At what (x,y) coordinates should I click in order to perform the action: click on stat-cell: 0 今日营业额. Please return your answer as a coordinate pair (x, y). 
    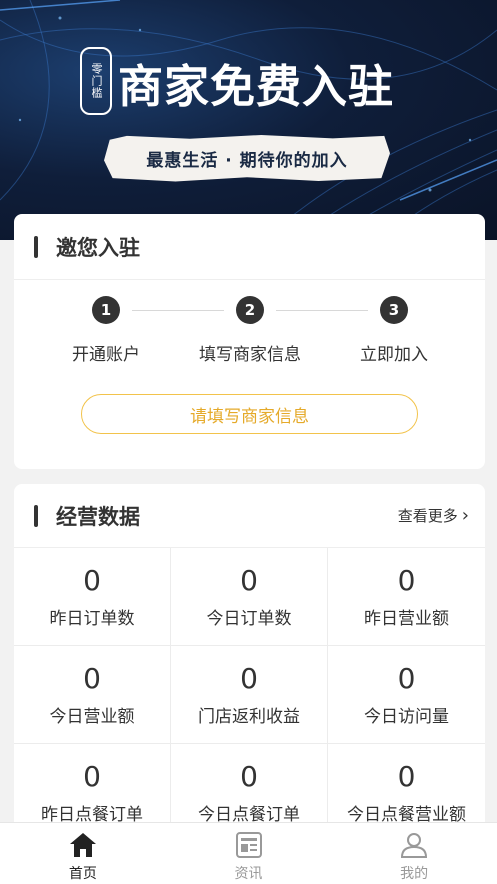
    Looking at the image, I should click on (92, 695).